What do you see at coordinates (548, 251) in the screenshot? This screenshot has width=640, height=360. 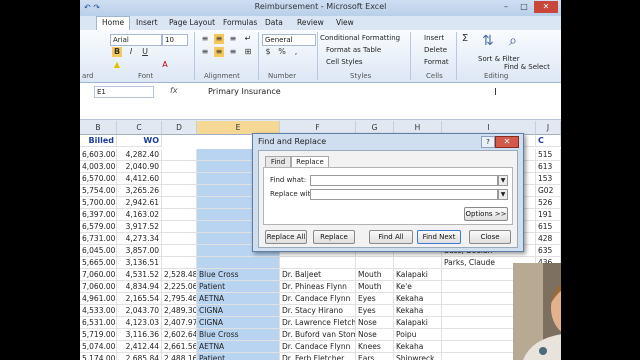 I see `table-cell: 635` at bounding box center [548, 251].